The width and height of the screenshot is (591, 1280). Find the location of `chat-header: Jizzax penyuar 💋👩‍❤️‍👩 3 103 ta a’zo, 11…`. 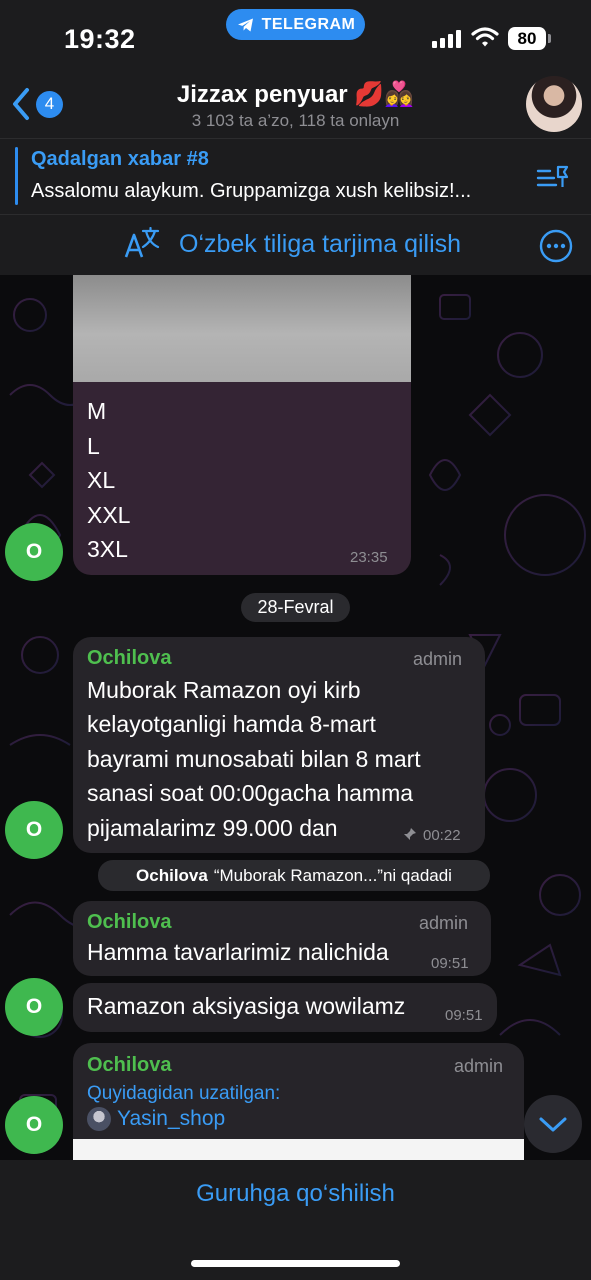

chat-header: Jizzax penyuar 💋👩‍❤️‍👩 3 103 ta a’zo, 11… is located at coordinates (295, 105).